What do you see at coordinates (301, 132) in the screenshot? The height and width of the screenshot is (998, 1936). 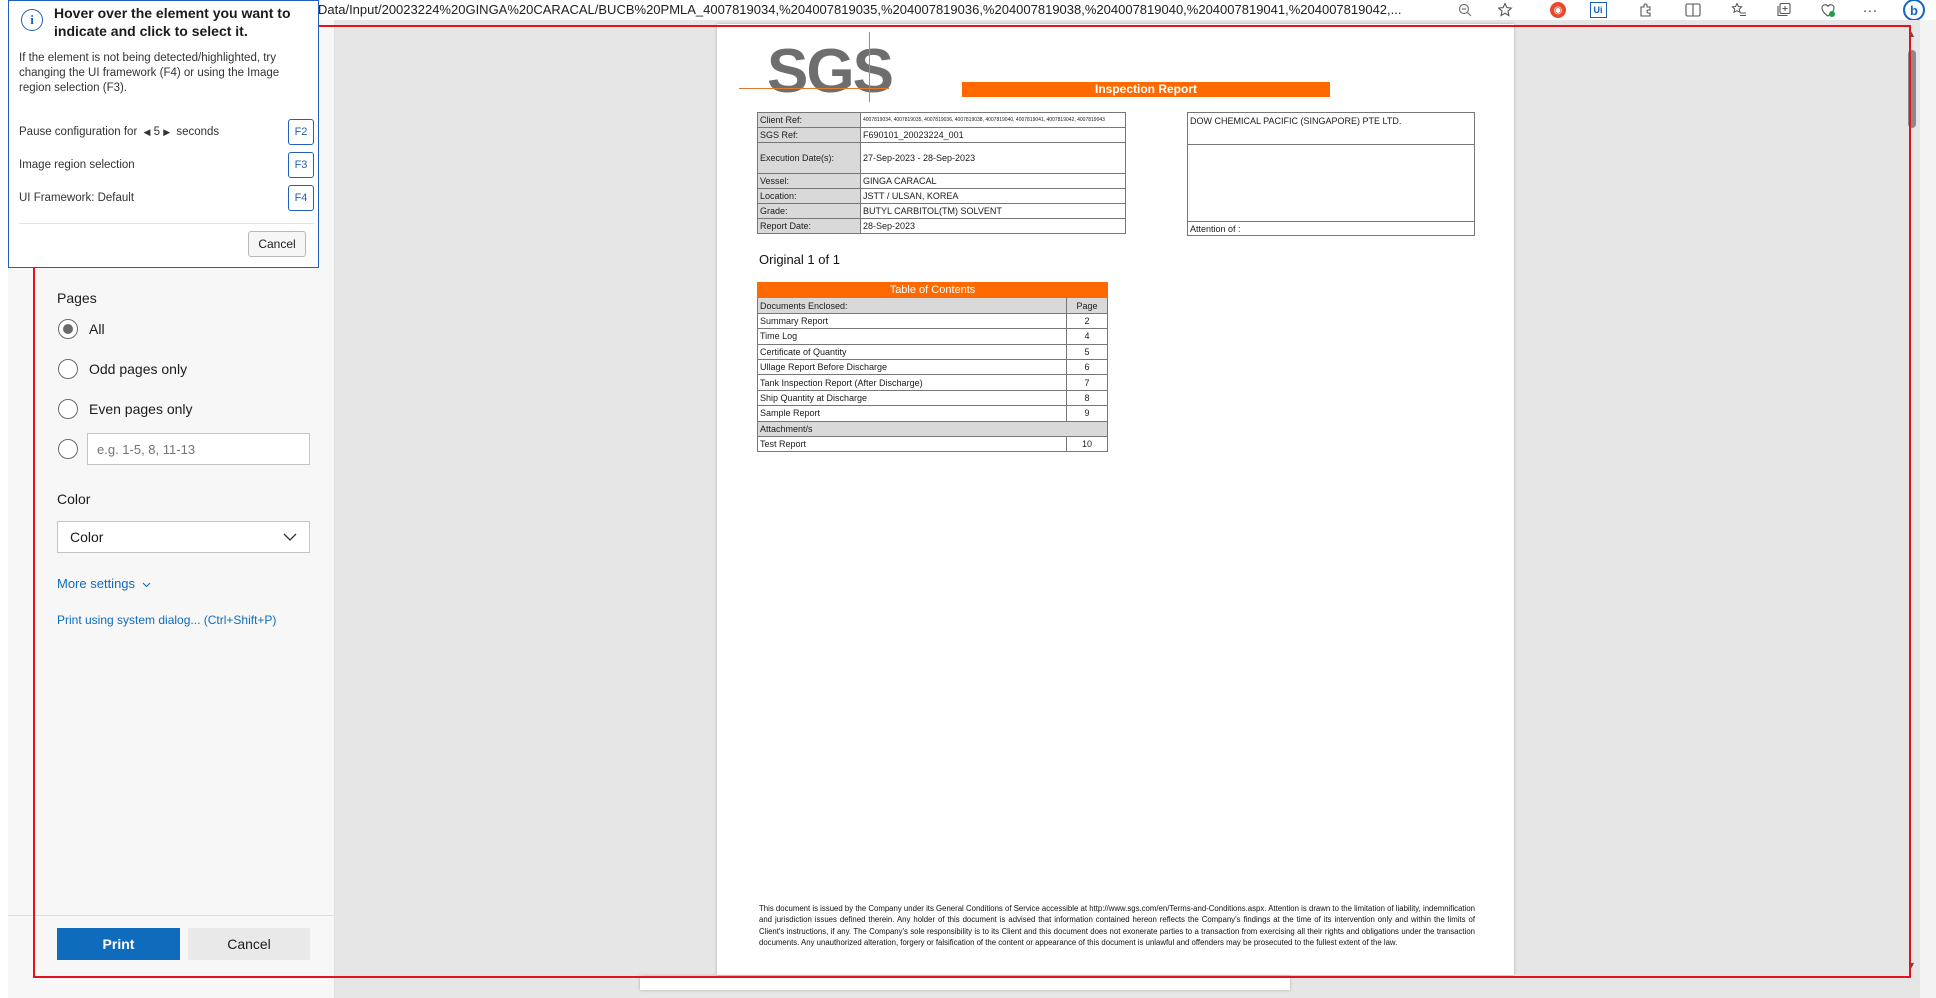 I see `f2-key-button: F2` at bounding box center [301, 132].